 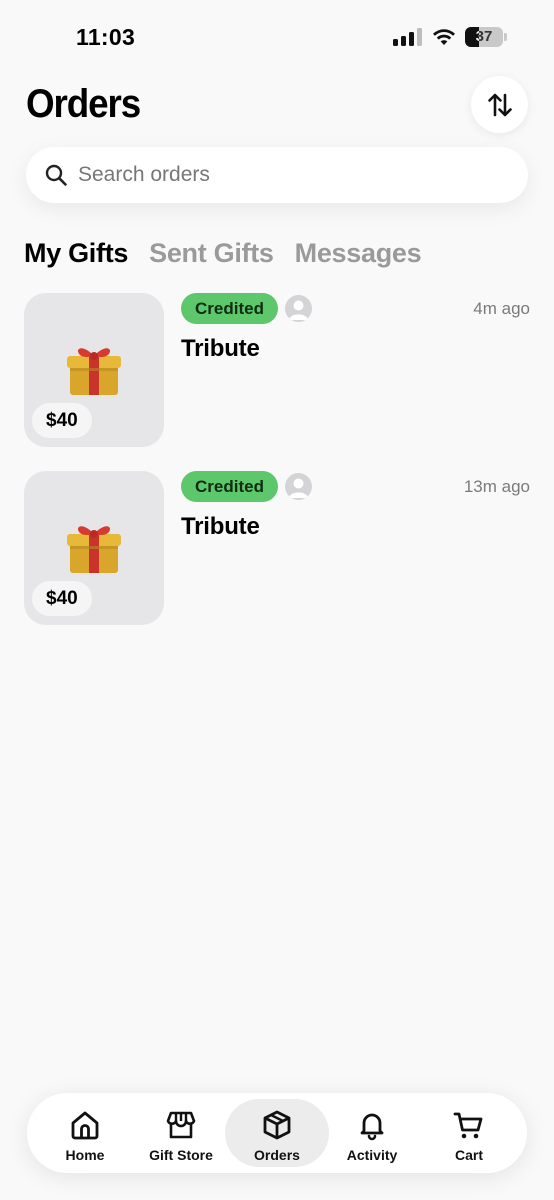 I want to click on nav-orders: Orders, so click(x=277, y=1133).